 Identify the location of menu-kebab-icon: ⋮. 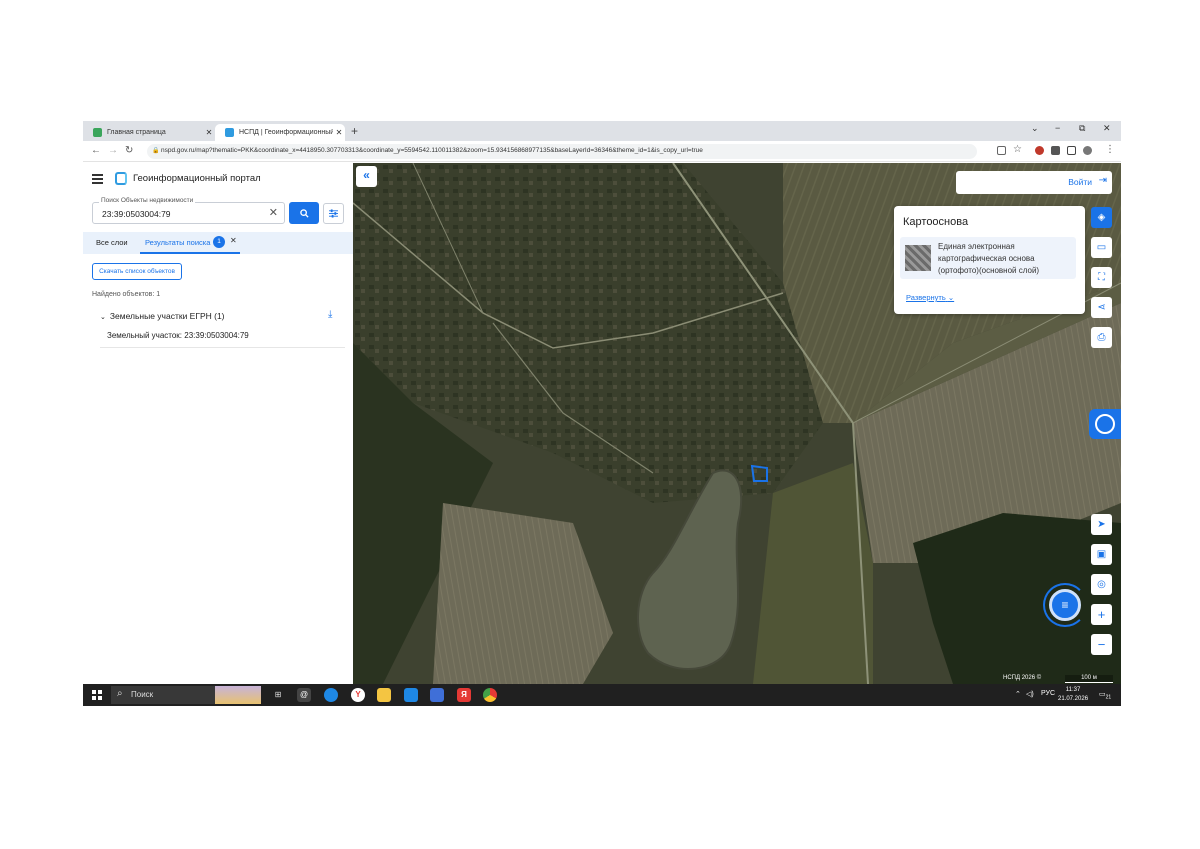
(1110, 149).